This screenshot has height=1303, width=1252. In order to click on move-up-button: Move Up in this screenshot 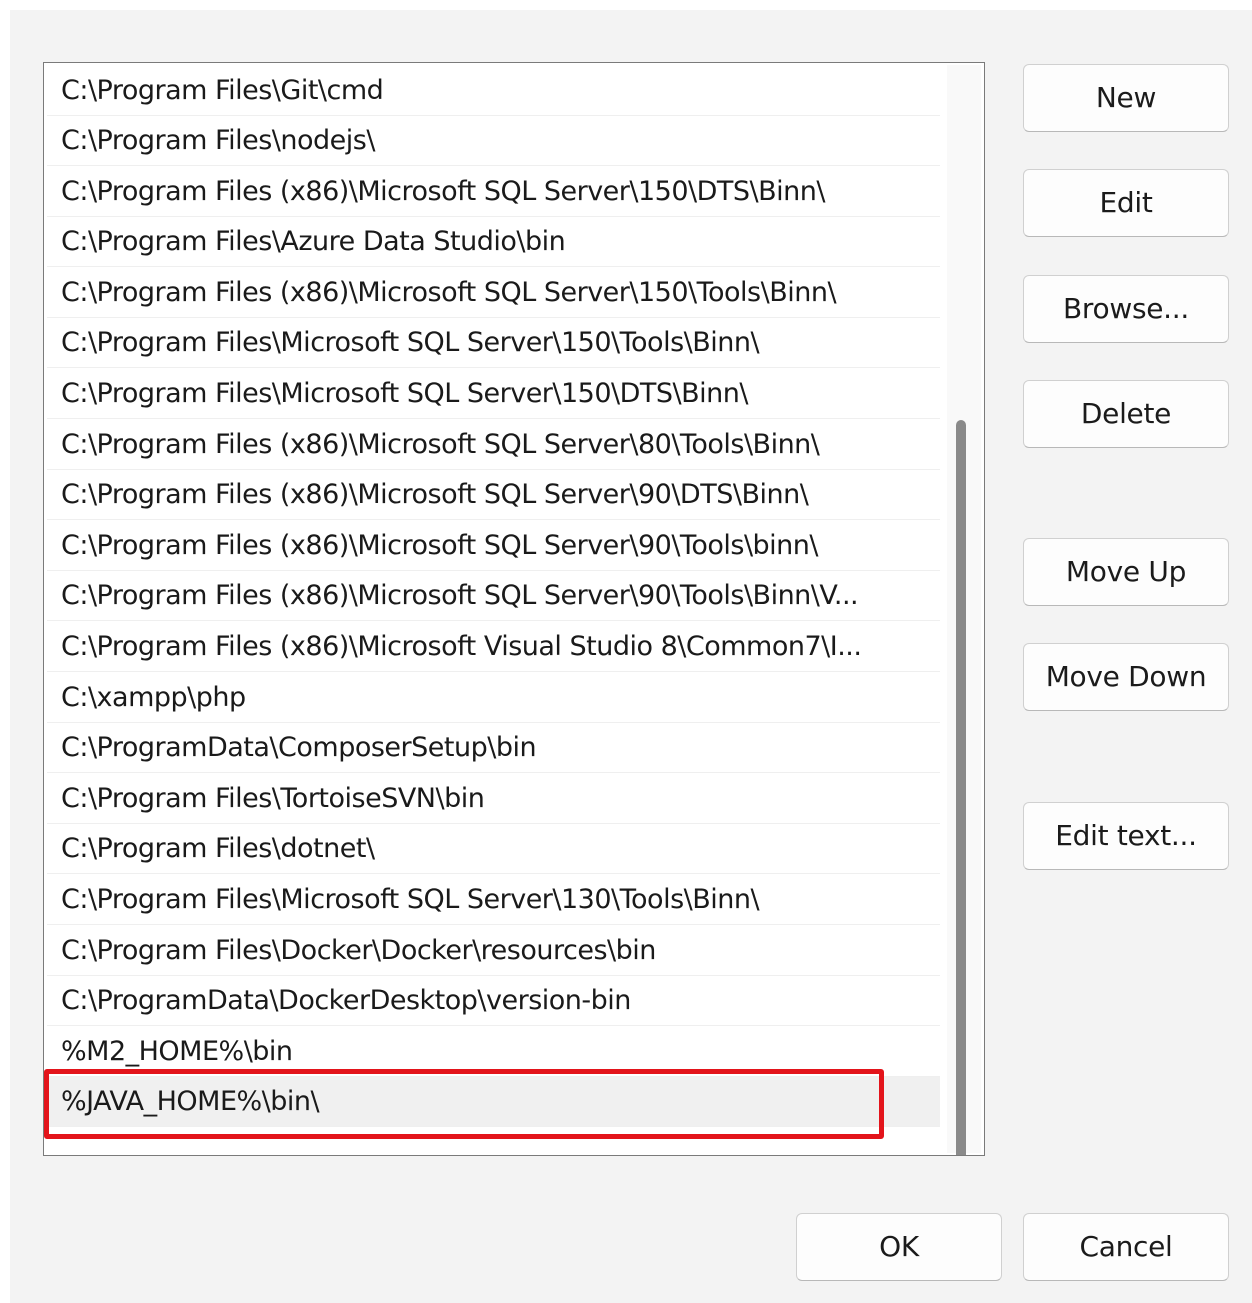, I will do `click(1126, 572)`.